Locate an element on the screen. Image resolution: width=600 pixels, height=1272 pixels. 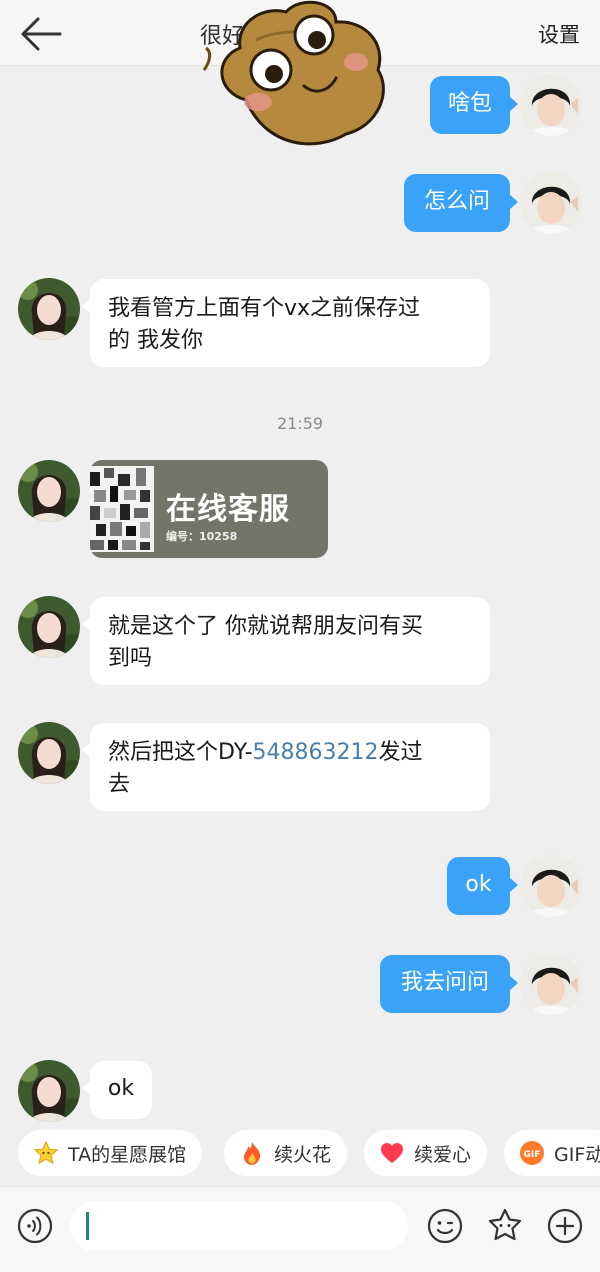
message-text: 我去问问 is located at coordinates (444, 982).